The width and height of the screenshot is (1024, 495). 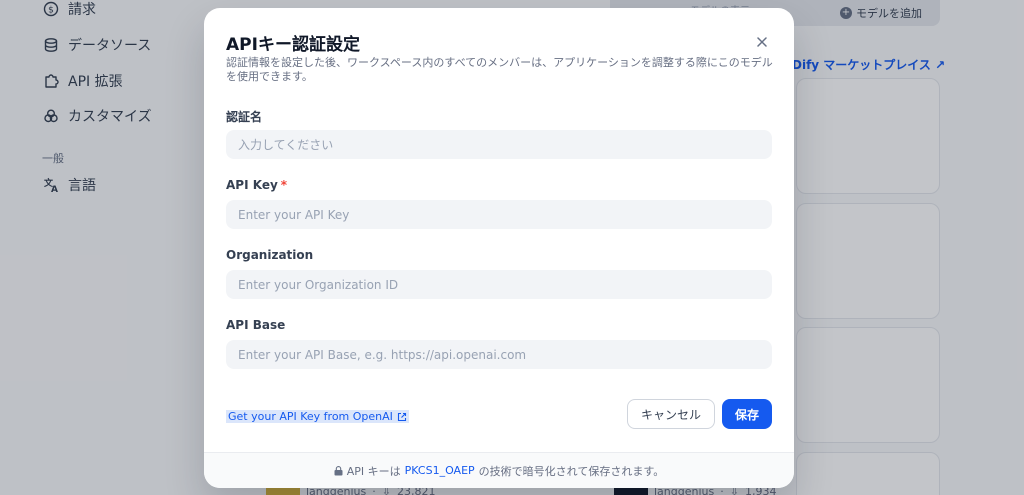 I want to click on field-label-text: API Base, so click(x=256, y=325).